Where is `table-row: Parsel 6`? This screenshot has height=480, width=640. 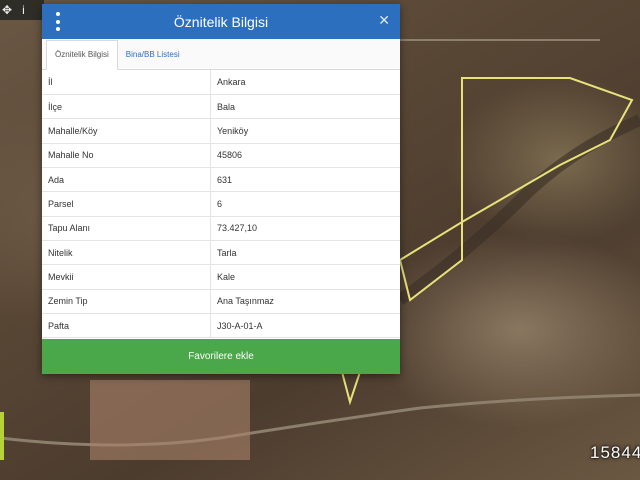 table-row: Parsel 6 is located at coordinates (221, 204).